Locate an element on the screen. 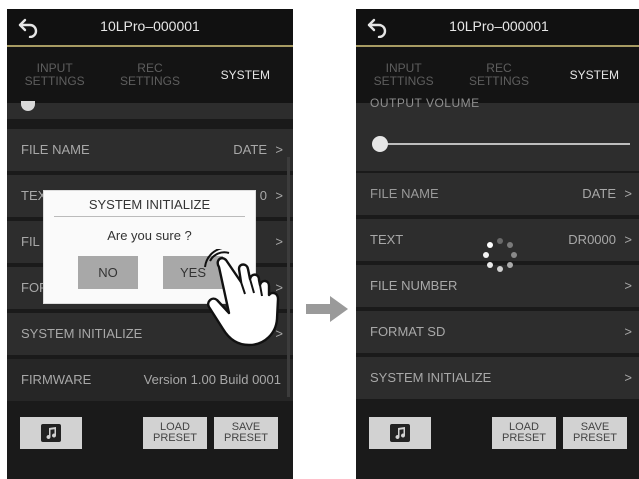 Image resolution: width=639 pixels, height=479 pixels. list-row-format-sd: FORMAT SD > is located at coordinates (497, 332).